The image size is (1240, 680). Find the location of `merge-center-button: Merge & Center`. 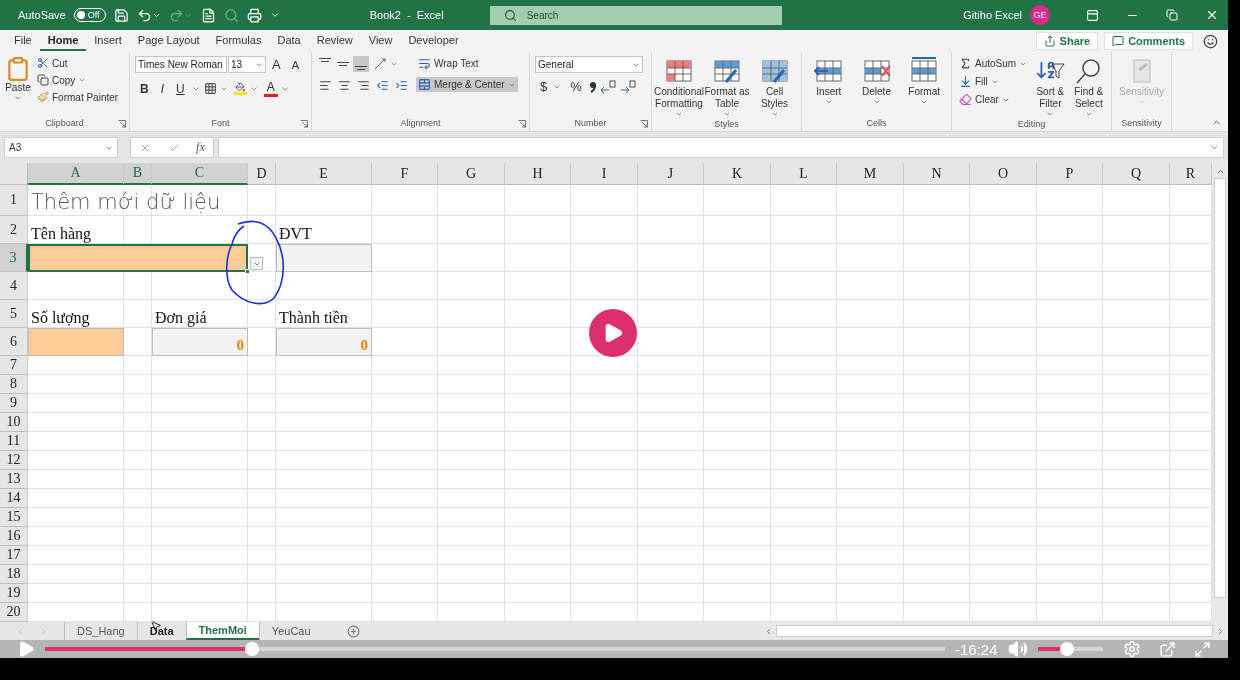

merge-center-button: Merge & Center is located at coordinates (467, 84).